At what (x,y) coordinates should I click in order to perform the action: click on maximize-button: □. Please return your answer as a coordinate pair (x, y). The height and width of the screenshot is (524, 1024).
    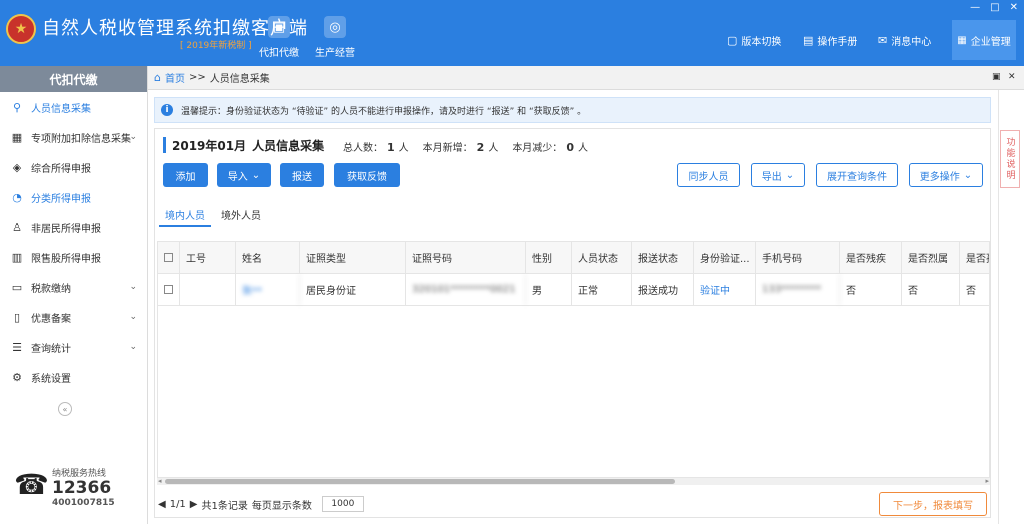
    Looking at the image, I should click on (994, 7).